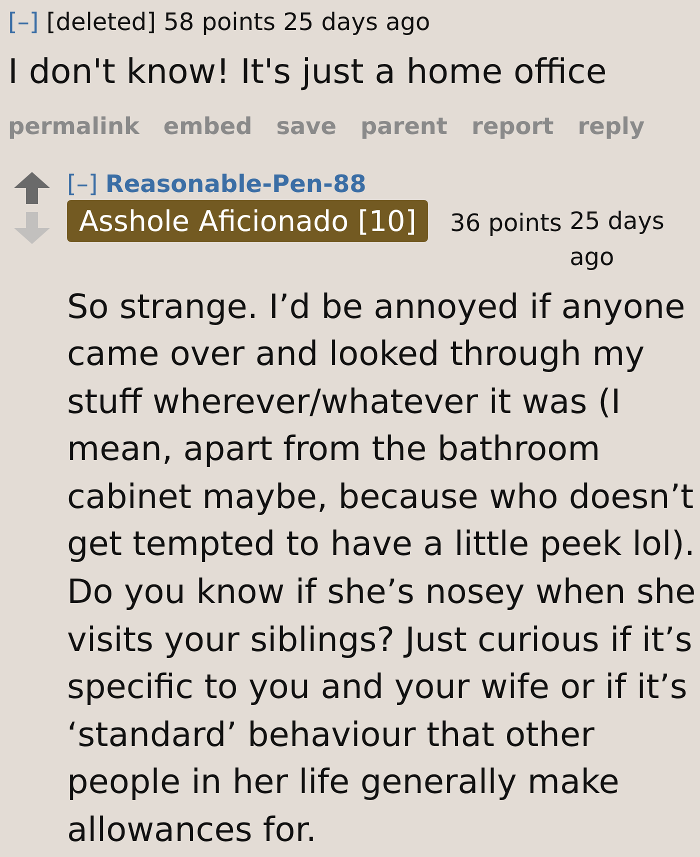  What do you see at coordinates (247, 221) in the screenshot?
I see `user-flair: Asshole Aficionado [10]` at bounding box center [247, 221].